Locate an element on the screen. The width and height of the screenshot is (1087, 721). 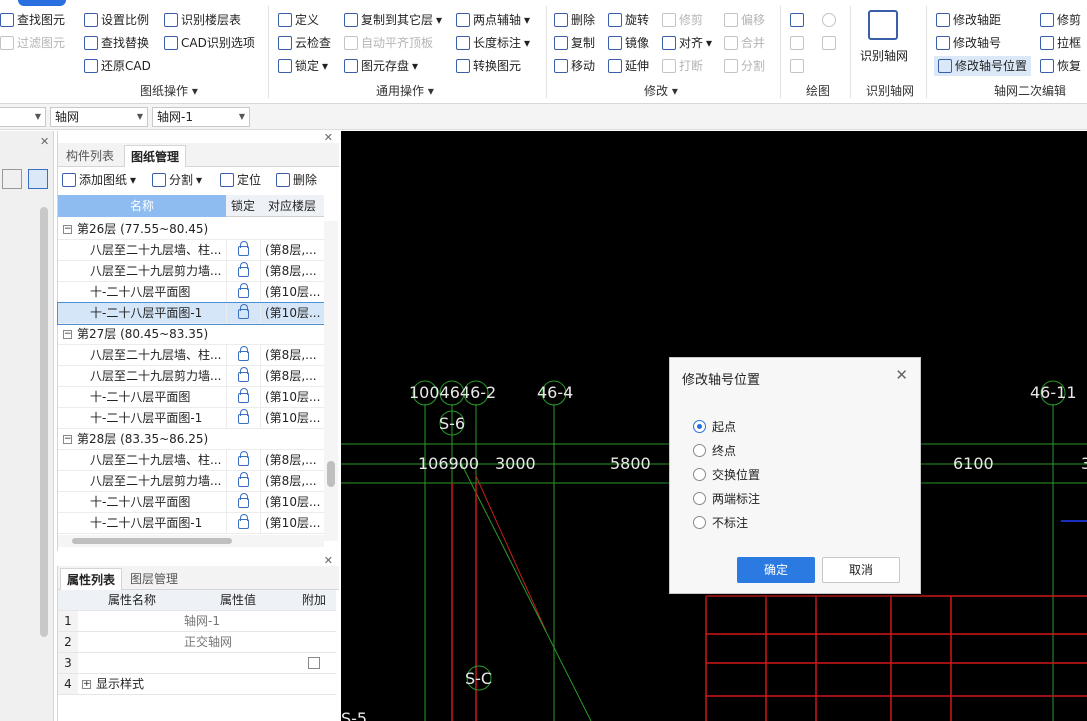
cancel-button: 取消 is located at coordinates (861, 570).